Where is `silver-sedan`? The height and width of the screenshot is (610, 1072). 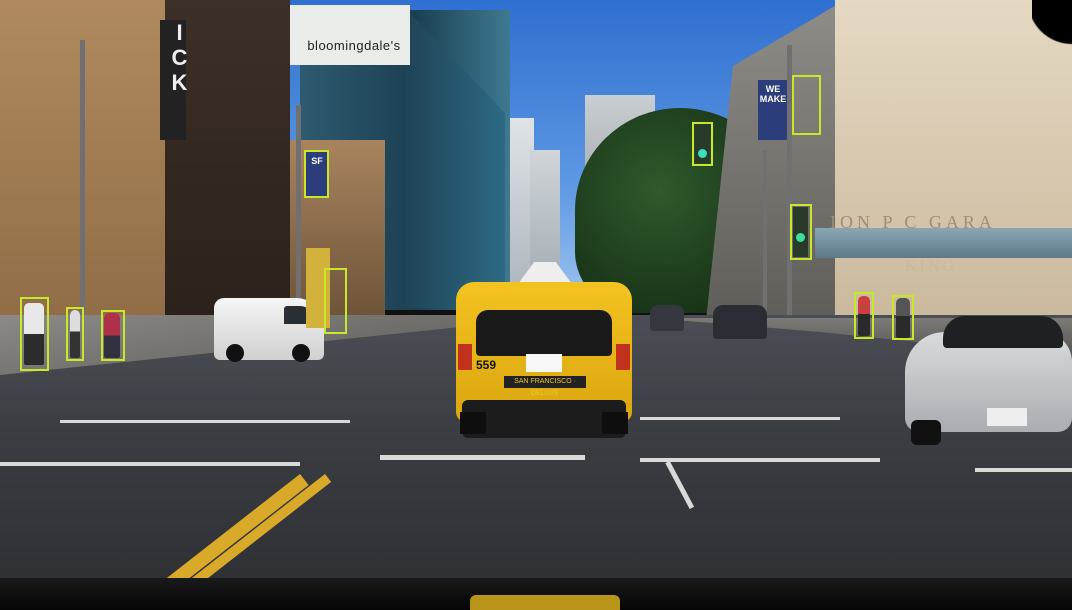
silver-sedan is located at coordinates (988, 377).